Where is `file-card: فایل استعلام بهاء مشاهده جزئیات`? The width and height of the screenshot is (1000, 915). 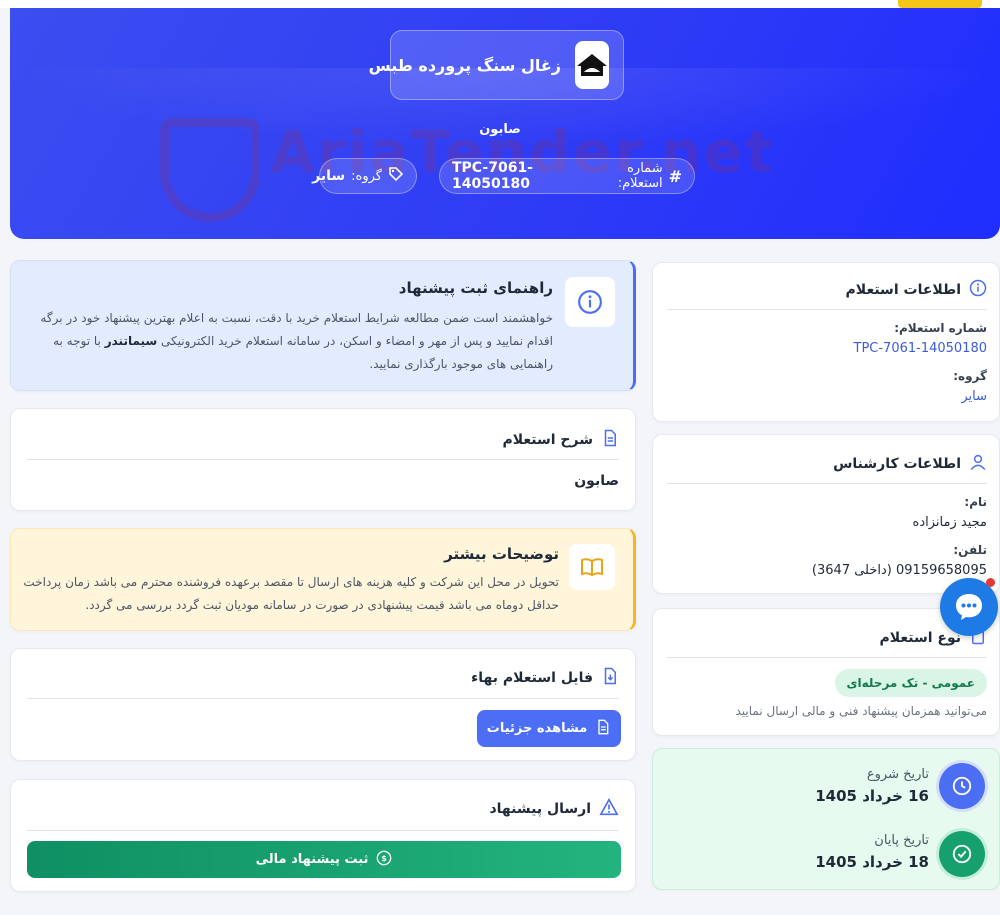
file-card: فایل استعلام بهاء مشاهده جزئیات is located at coordinates (323, 704).